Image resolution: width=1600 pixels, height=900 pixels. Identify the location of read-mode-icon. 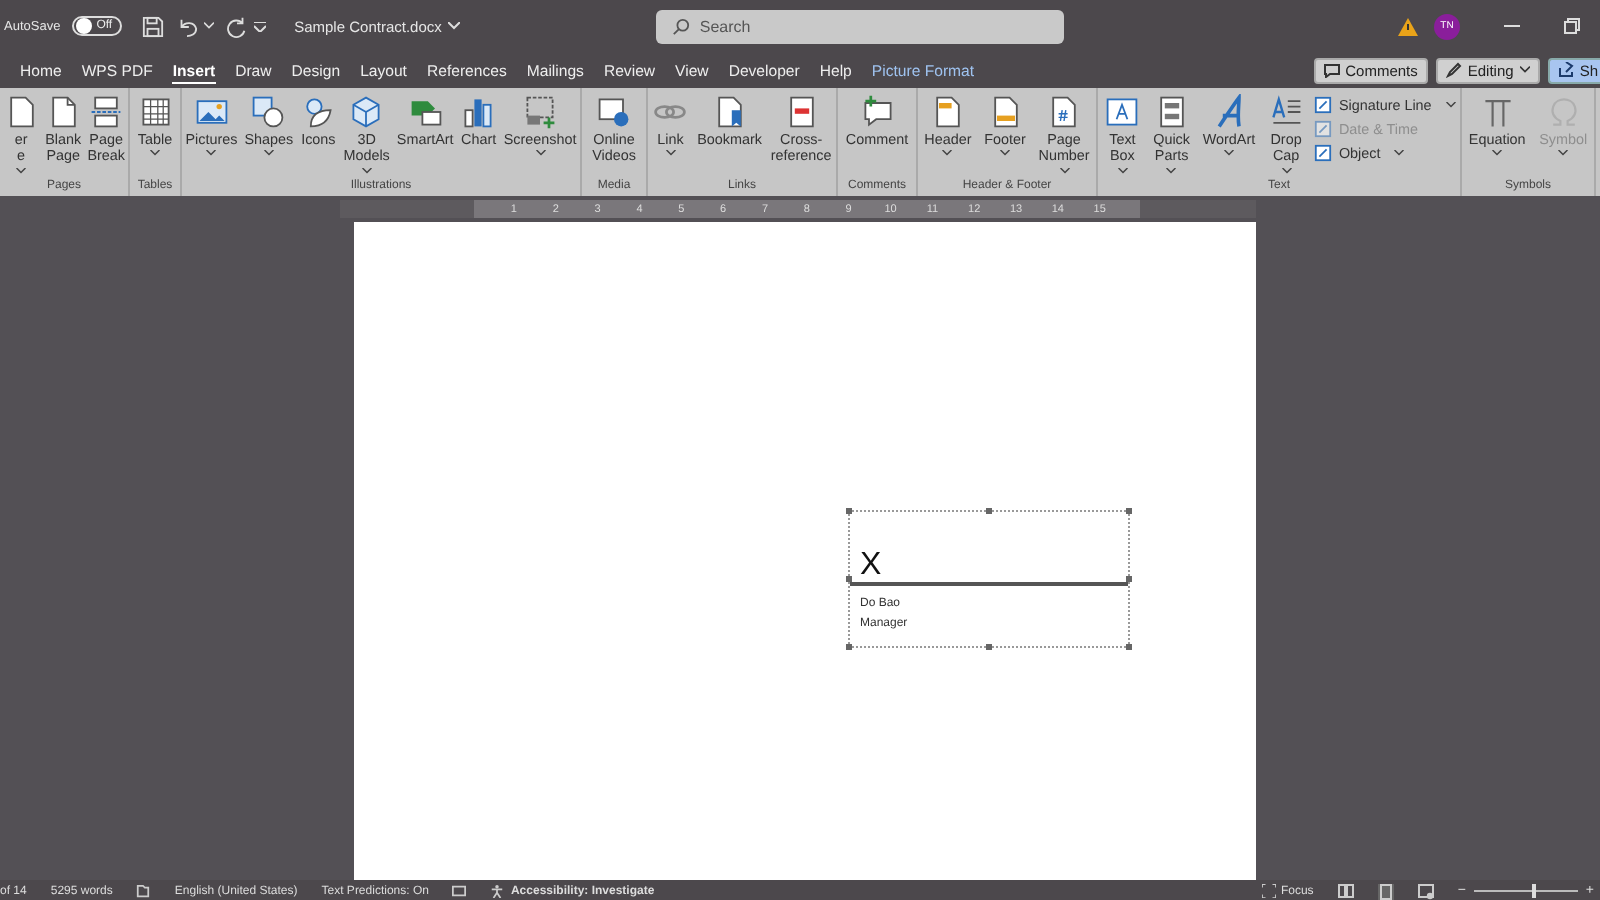
(1345, 891).